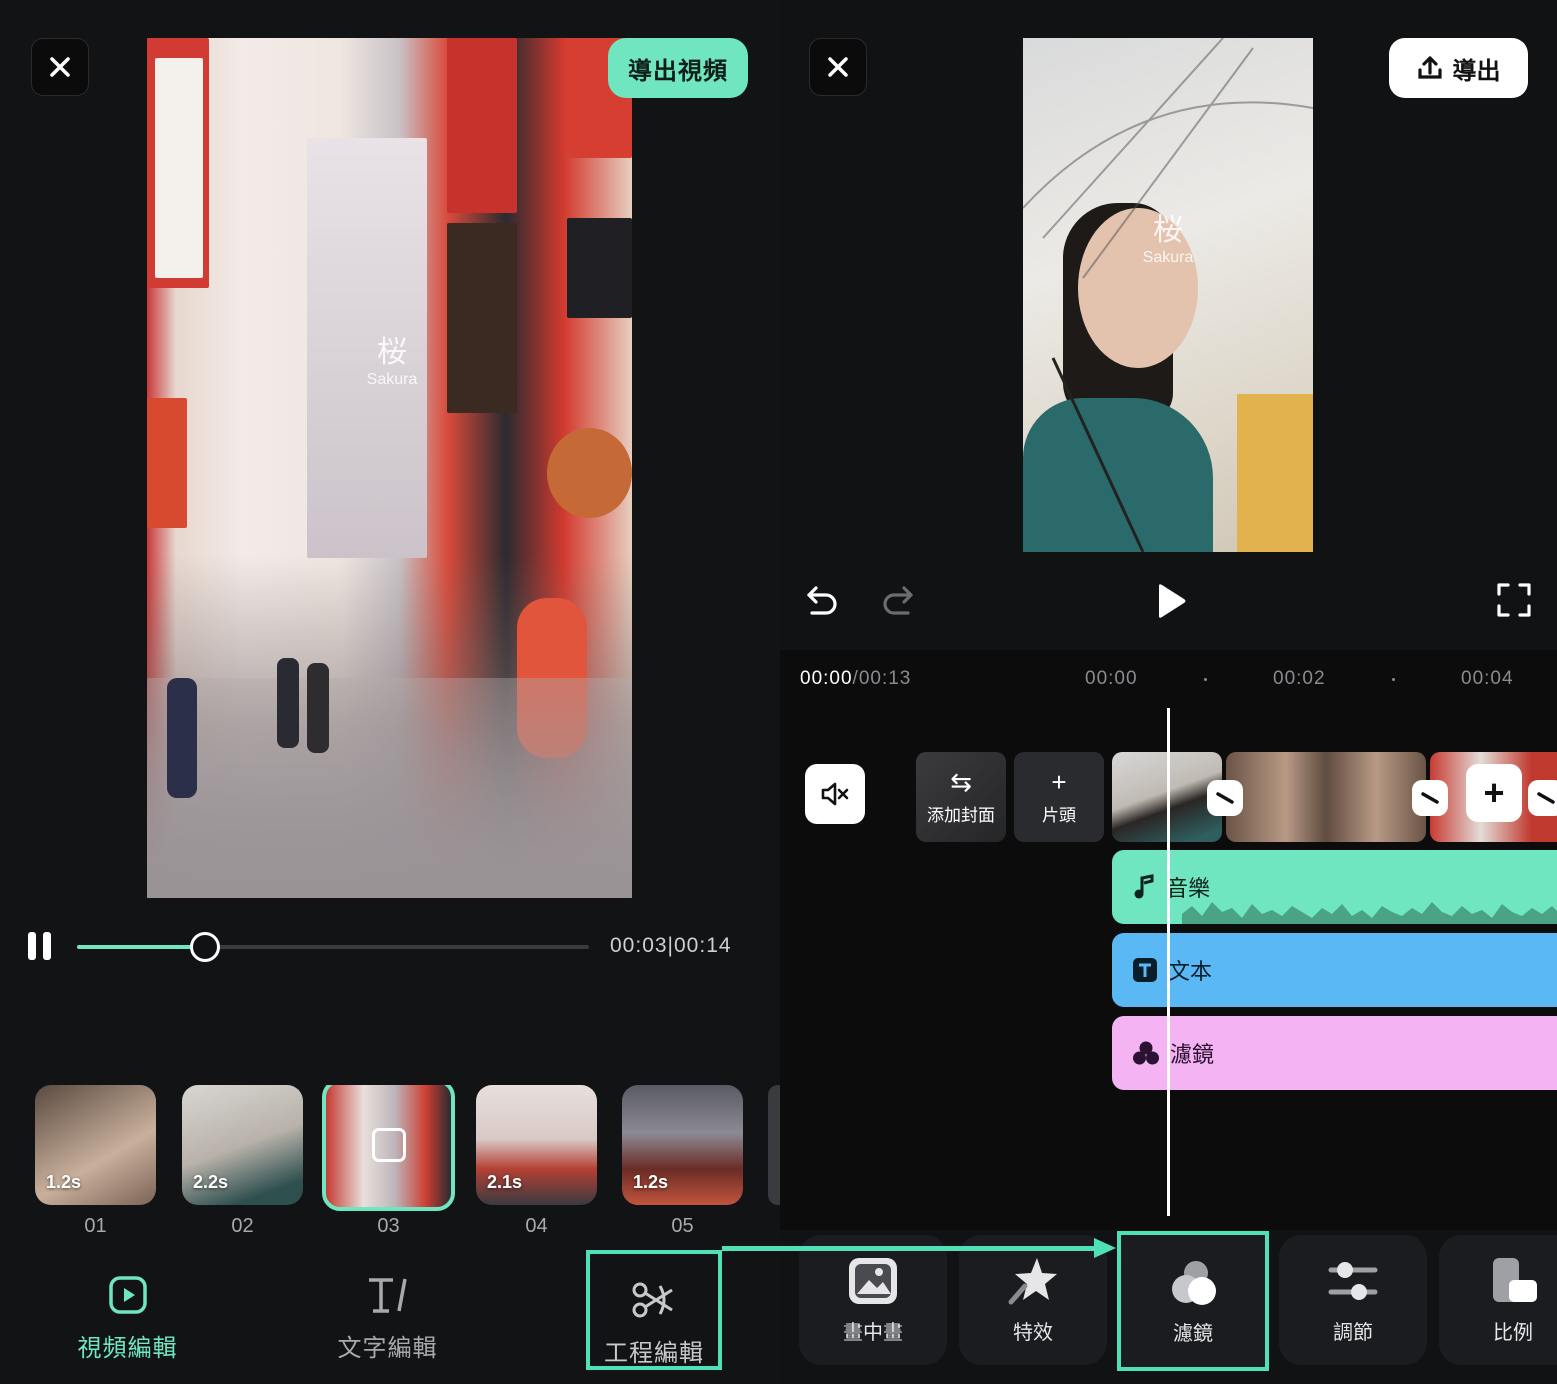 The width and height of the screenshot is (1557, 1384). What do you see at coordinates (333, 947) in the screenshot?
I see `playback-slider` at bounding box center [333, 947].